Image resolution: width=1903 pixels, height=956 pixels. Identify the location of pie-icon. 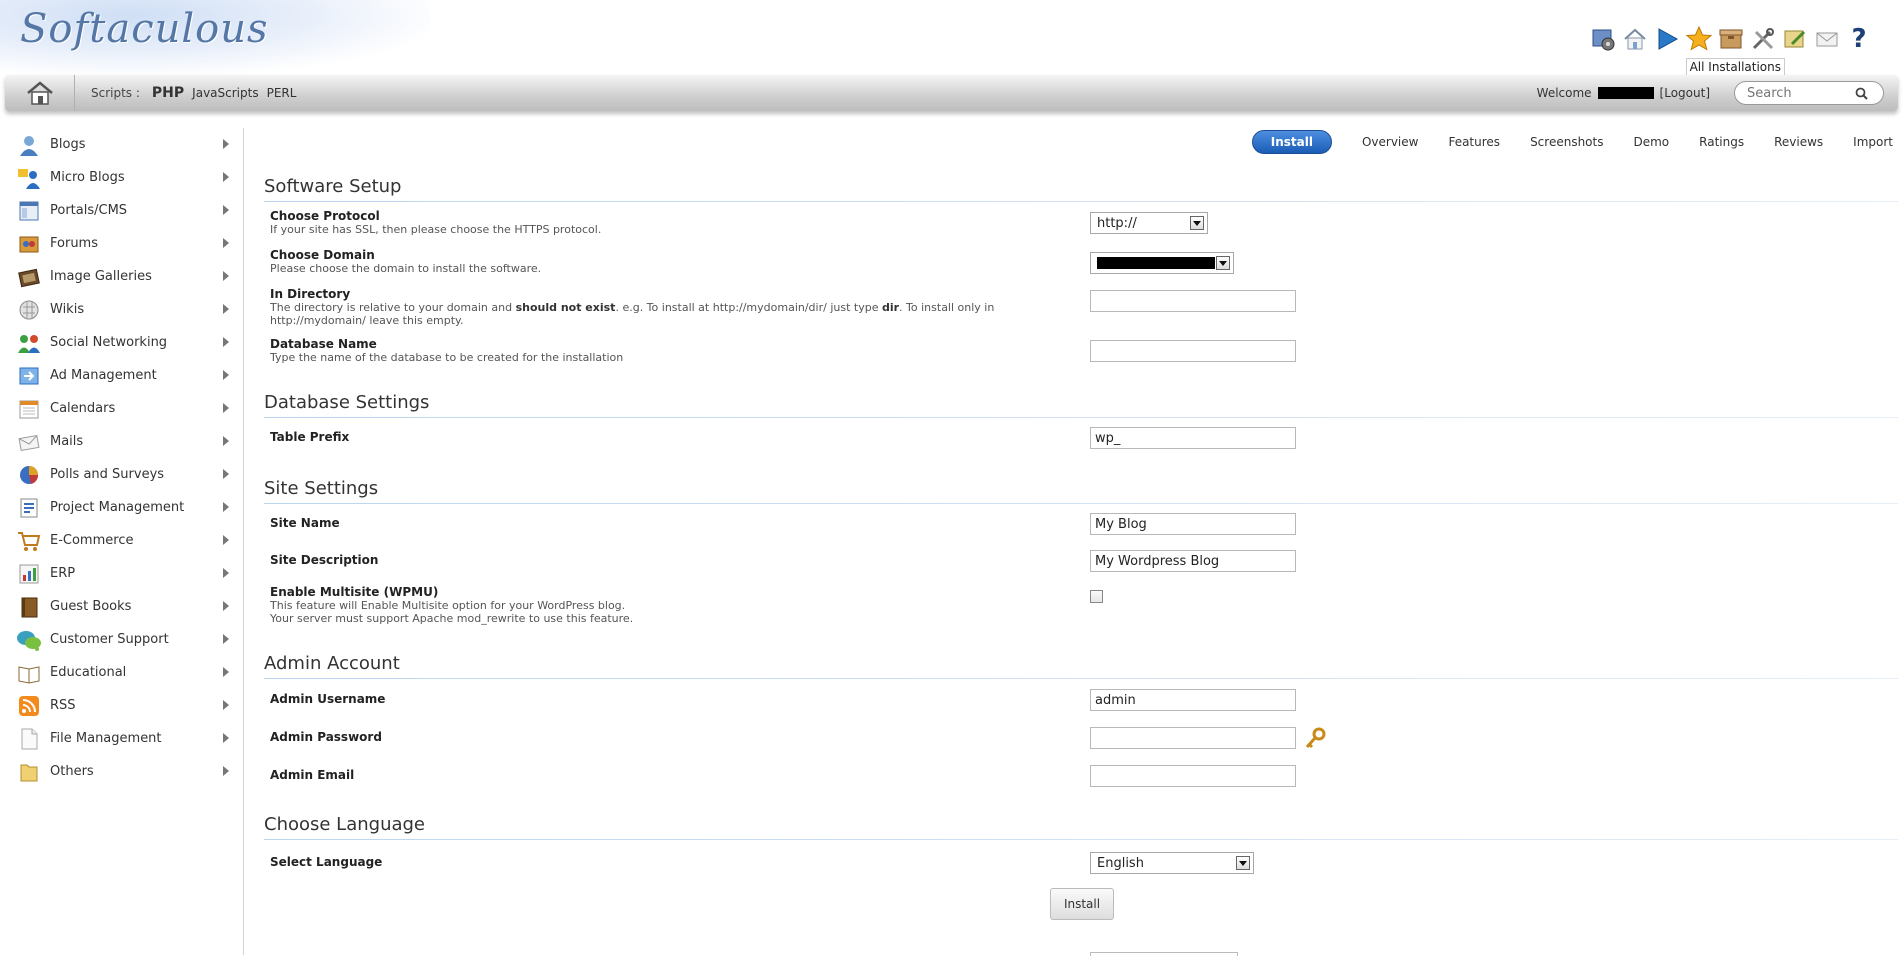
(29, 475).